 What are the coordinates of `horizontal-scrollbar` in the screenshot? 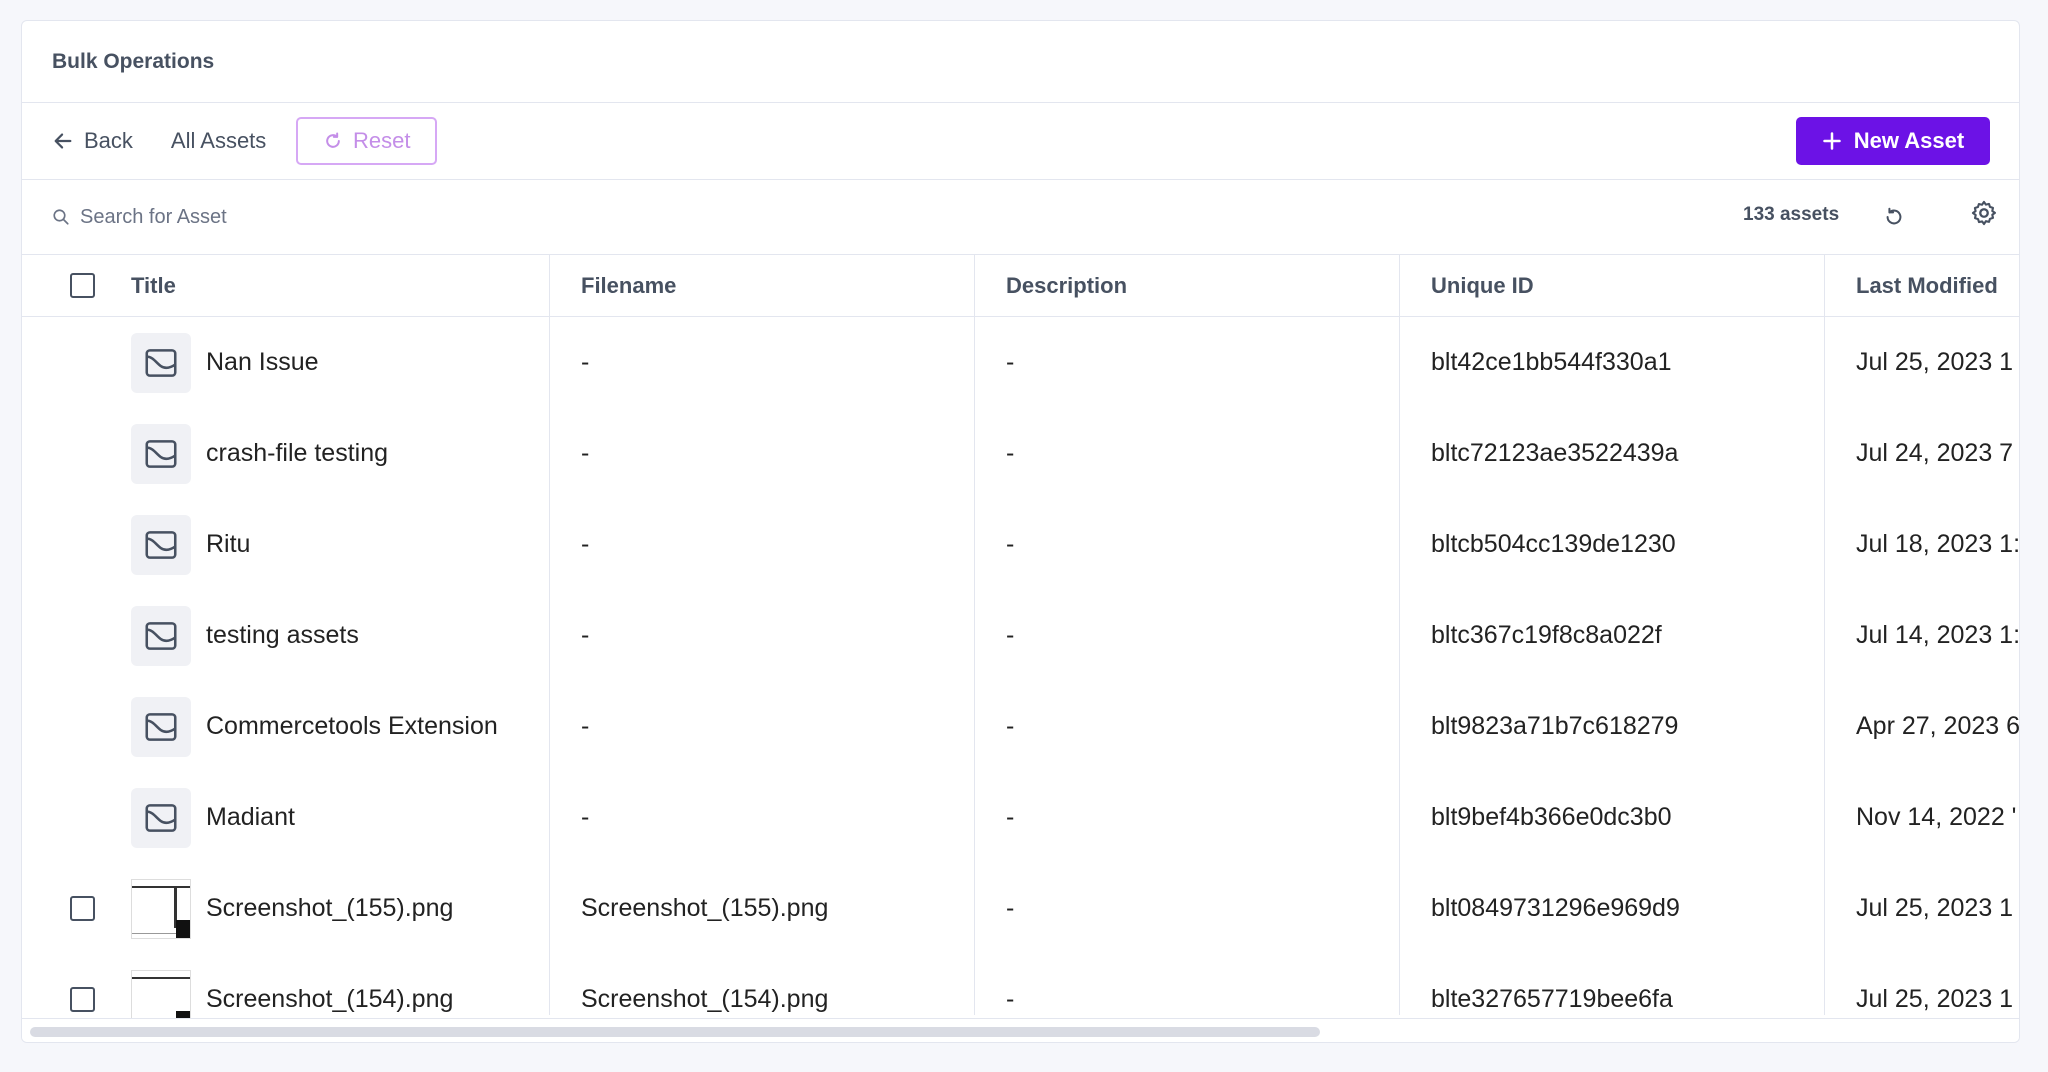 It's located at (1020, 1030).